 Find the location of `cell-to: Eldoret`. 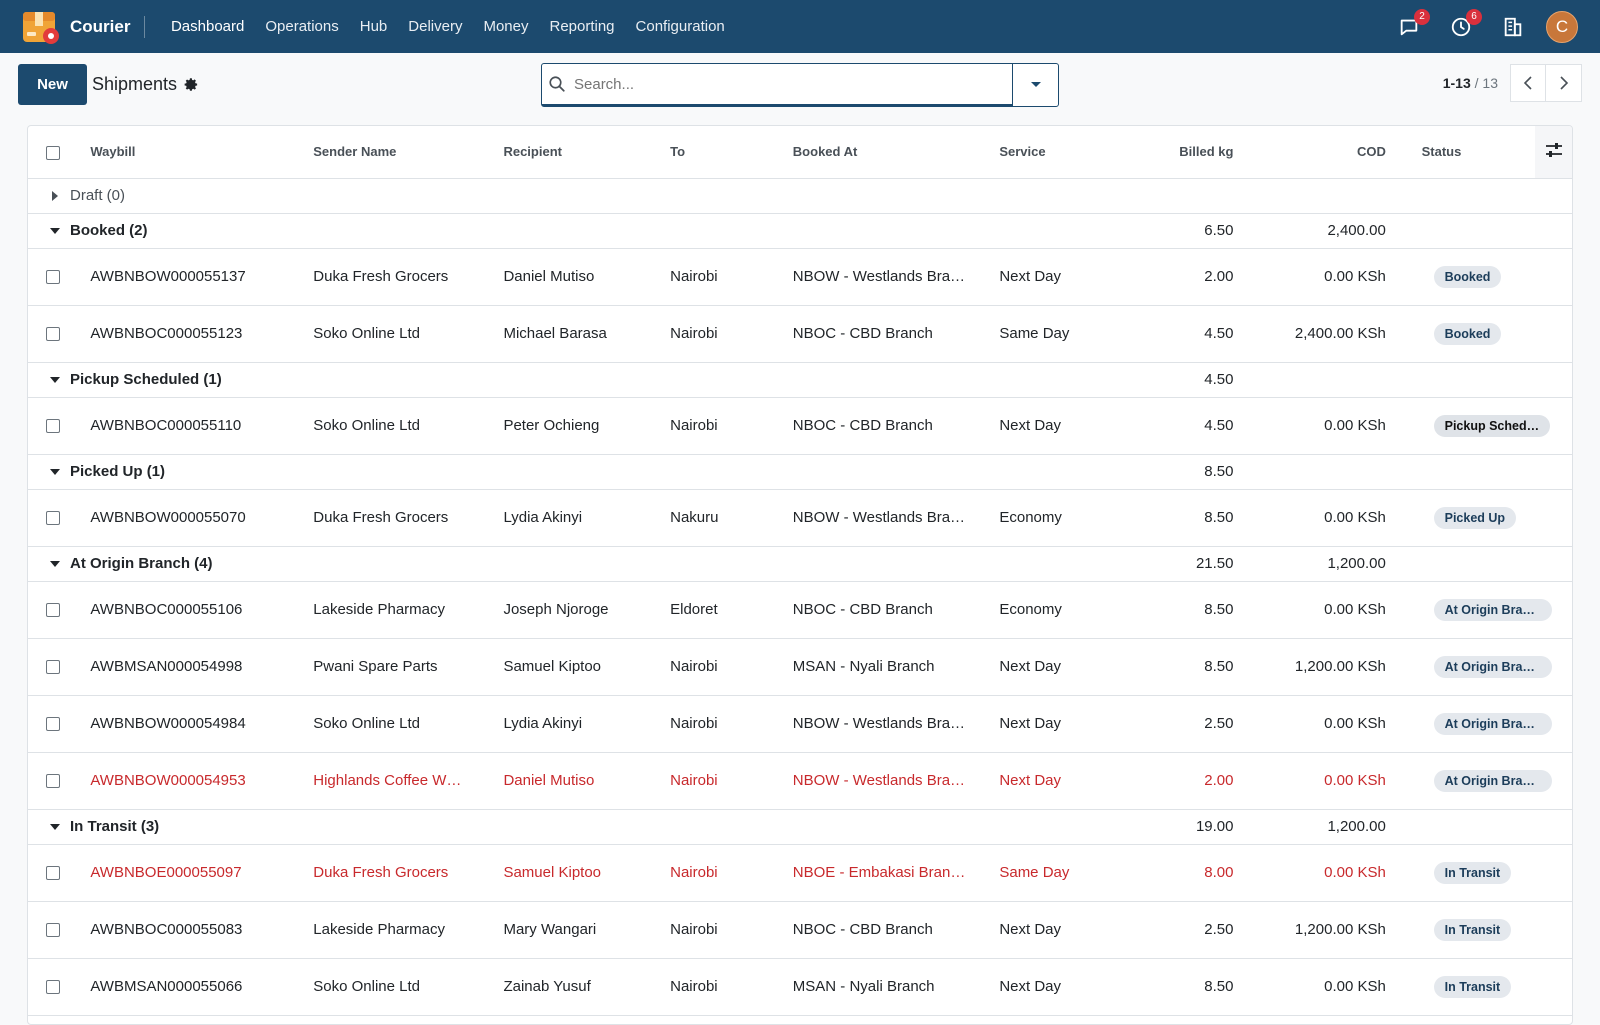

cell-to: Eldoret is located at coordinates (731, 610).